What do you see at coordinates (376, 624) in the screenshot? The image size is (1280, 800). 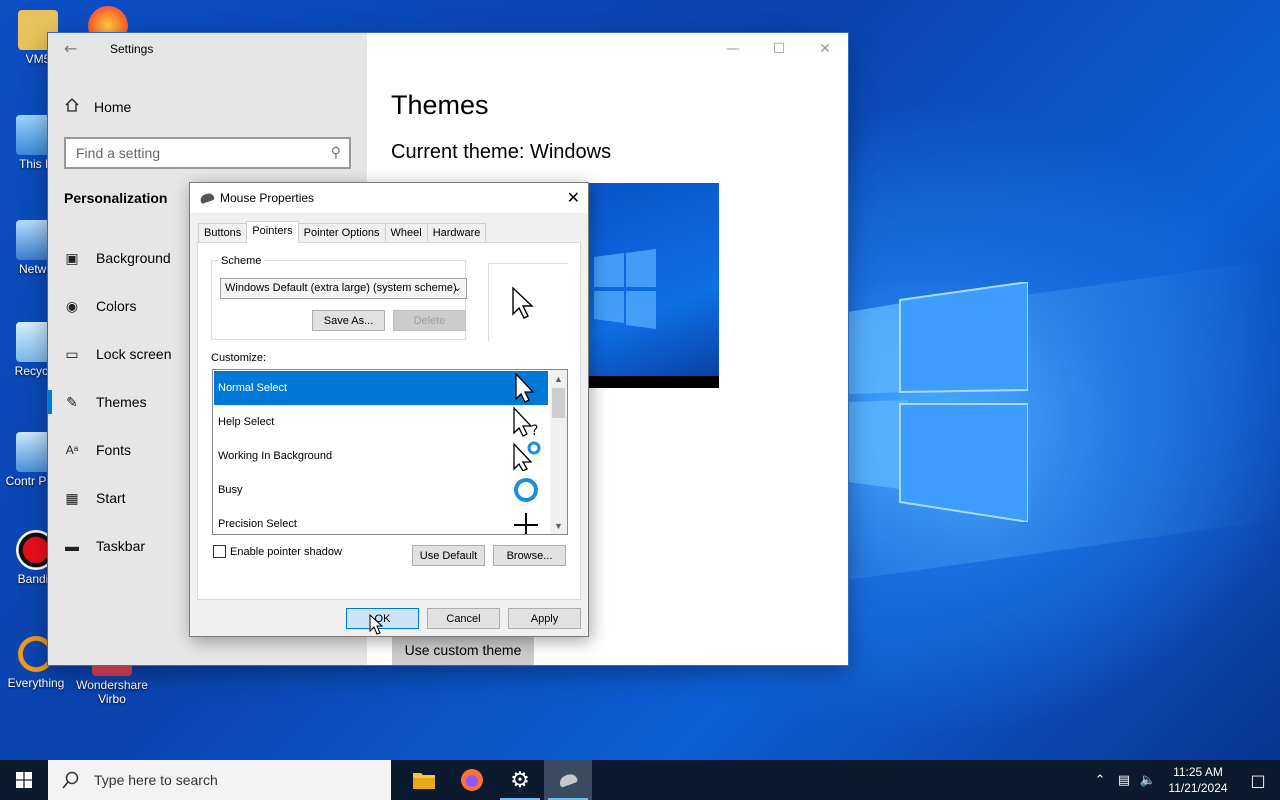 I see `mouse-pointer-icon` at bounding box center [376, 624].